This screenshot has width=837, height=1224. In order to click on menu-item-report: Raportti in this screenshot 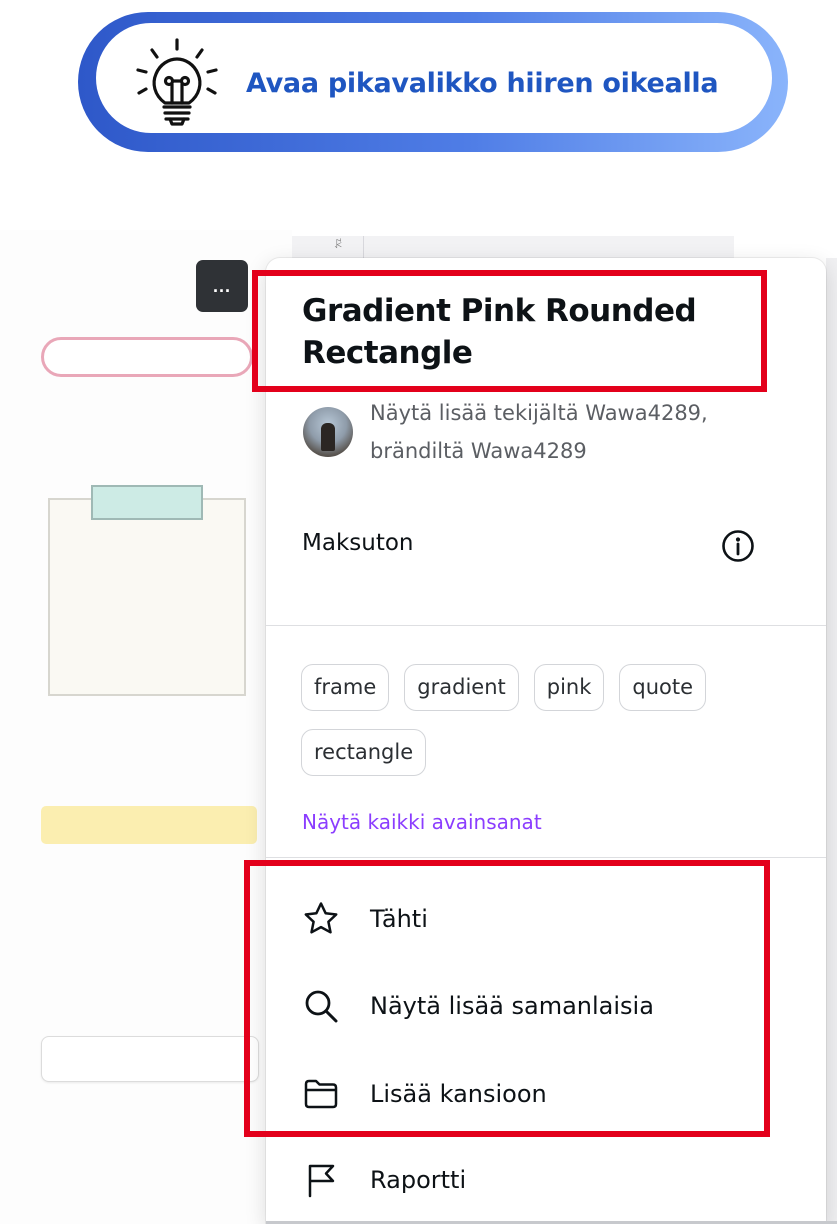, I will do `click(384, 1180)`.